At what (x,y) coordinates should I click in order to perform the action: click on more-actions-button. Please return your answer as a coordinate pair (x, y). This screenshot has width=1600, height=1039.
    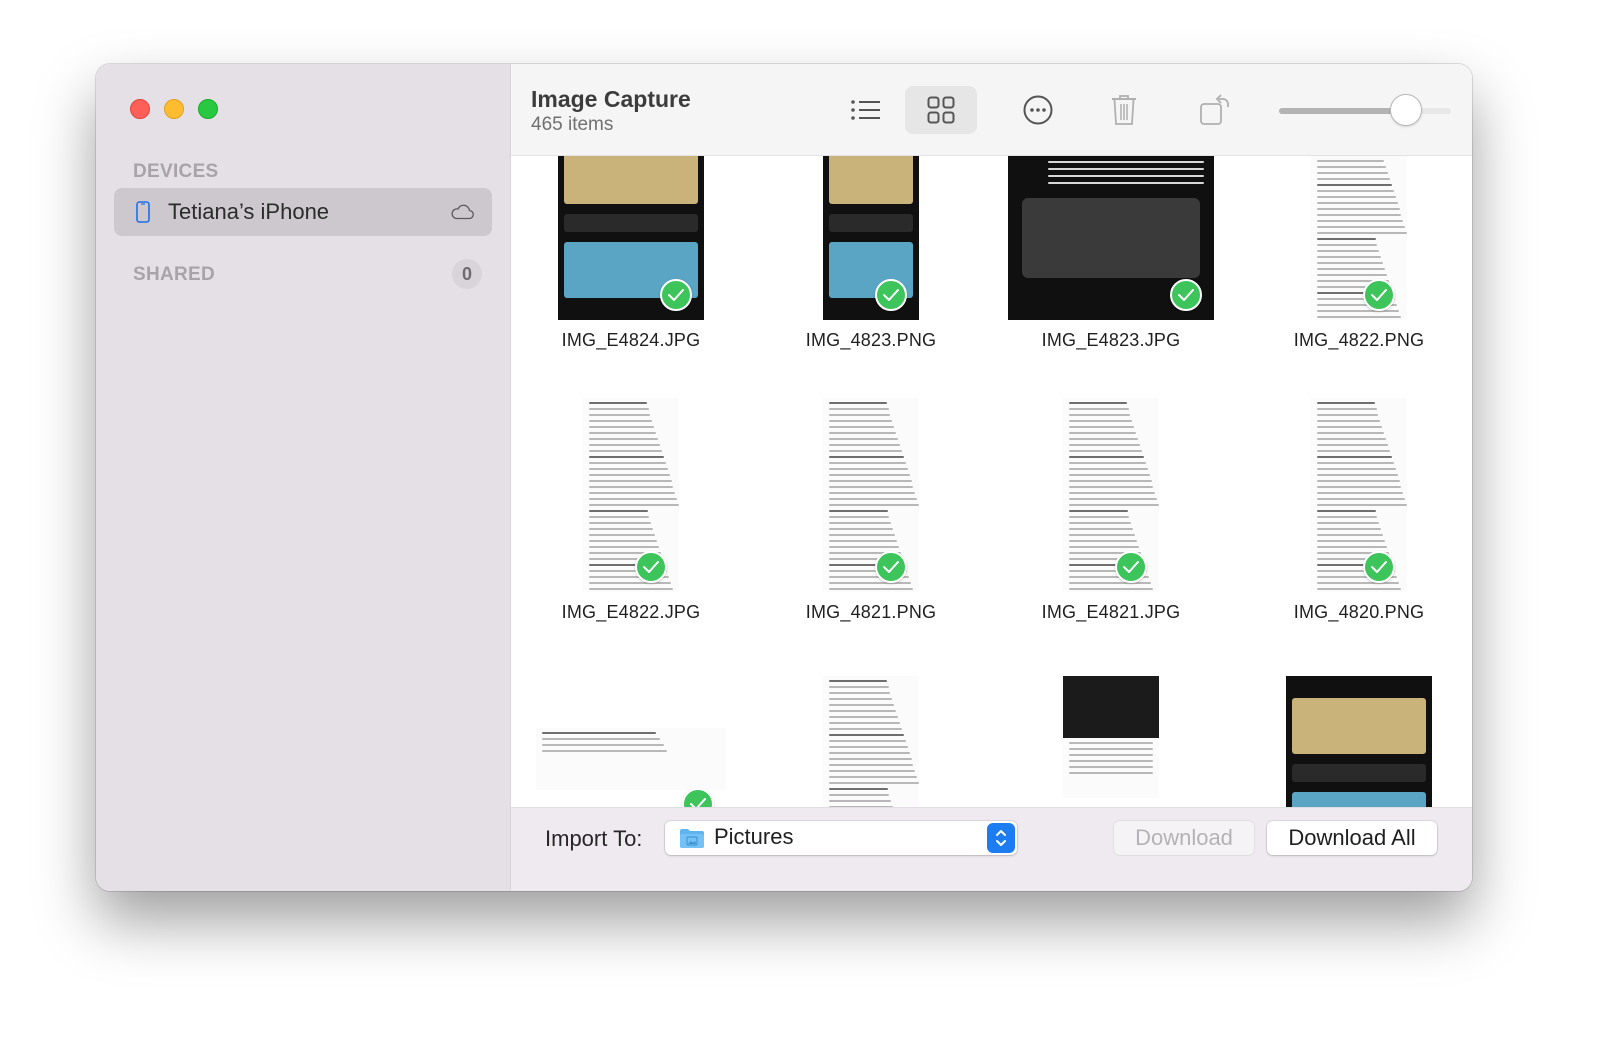
    Looking at the image, I should click on (1038, 110).